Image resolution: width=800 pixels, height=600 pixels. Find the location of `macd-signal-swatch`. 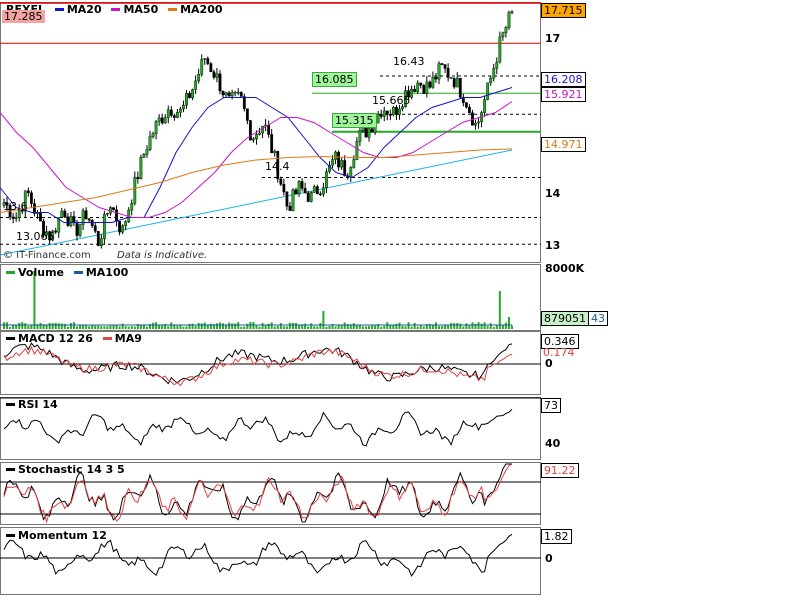

macd-signal-swatch is located at coordinates (107, 338).